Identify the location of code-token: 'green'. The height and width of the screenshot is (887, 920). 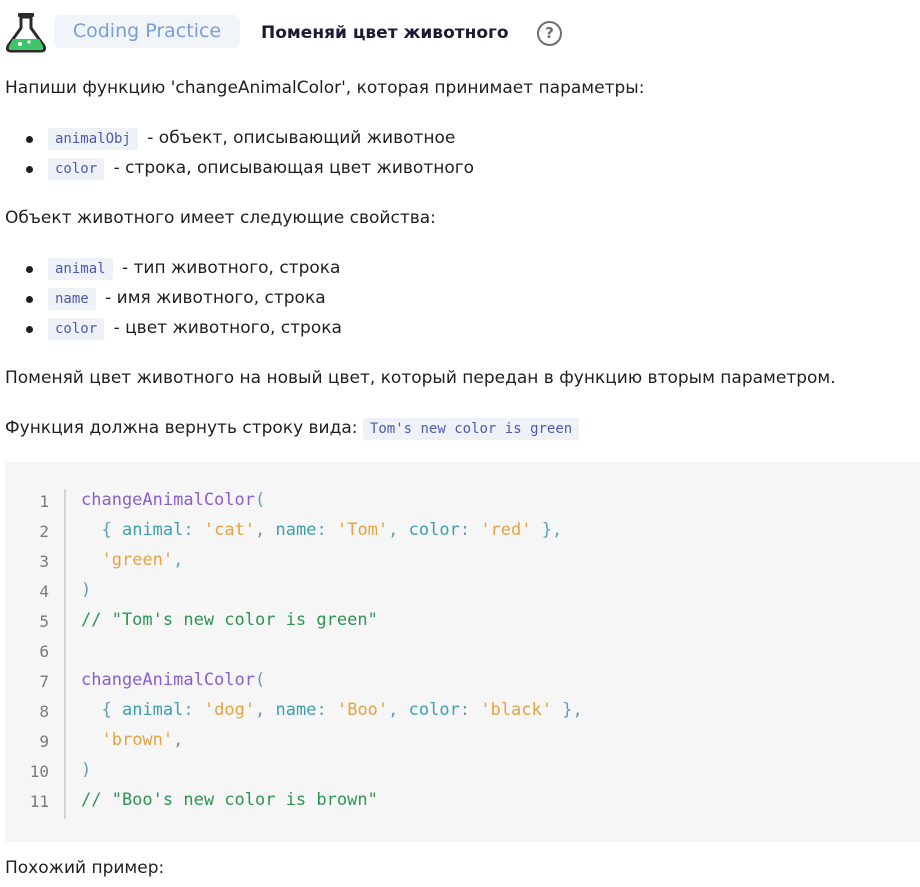
(137, 560).